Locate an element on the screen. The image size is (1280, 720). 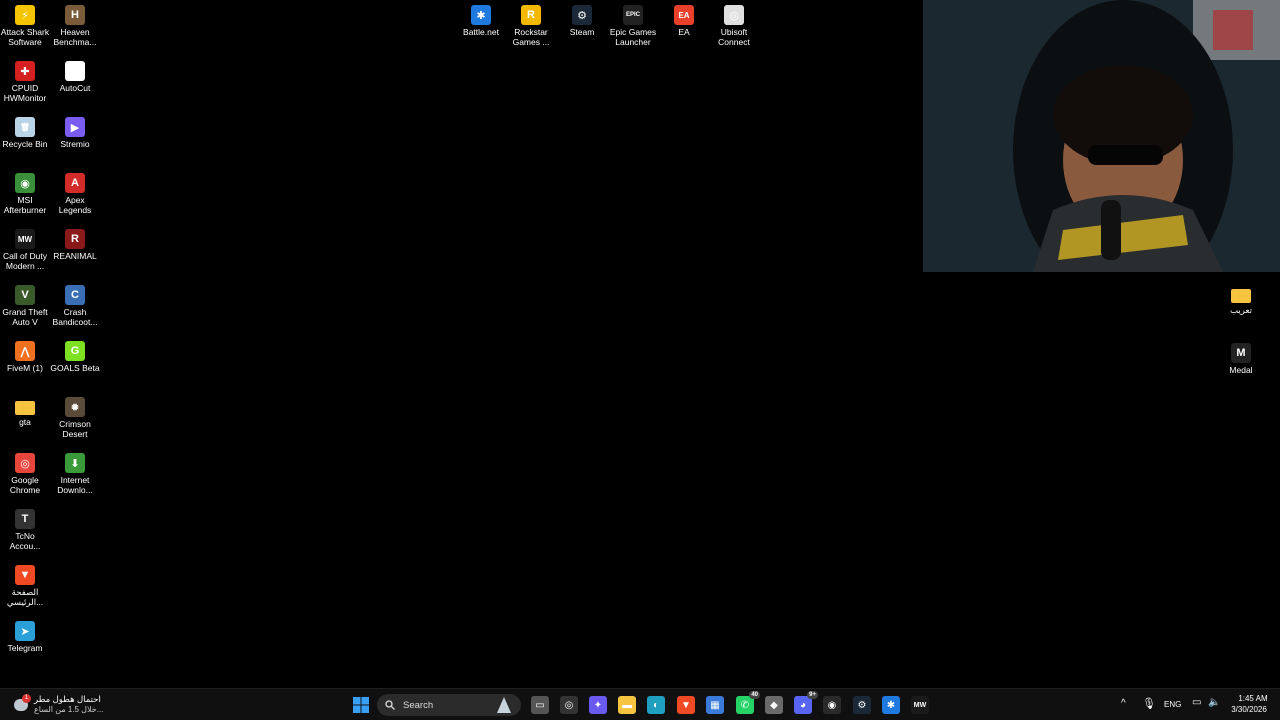
apex-legends-icon: A is located at coordinates (75, 183).